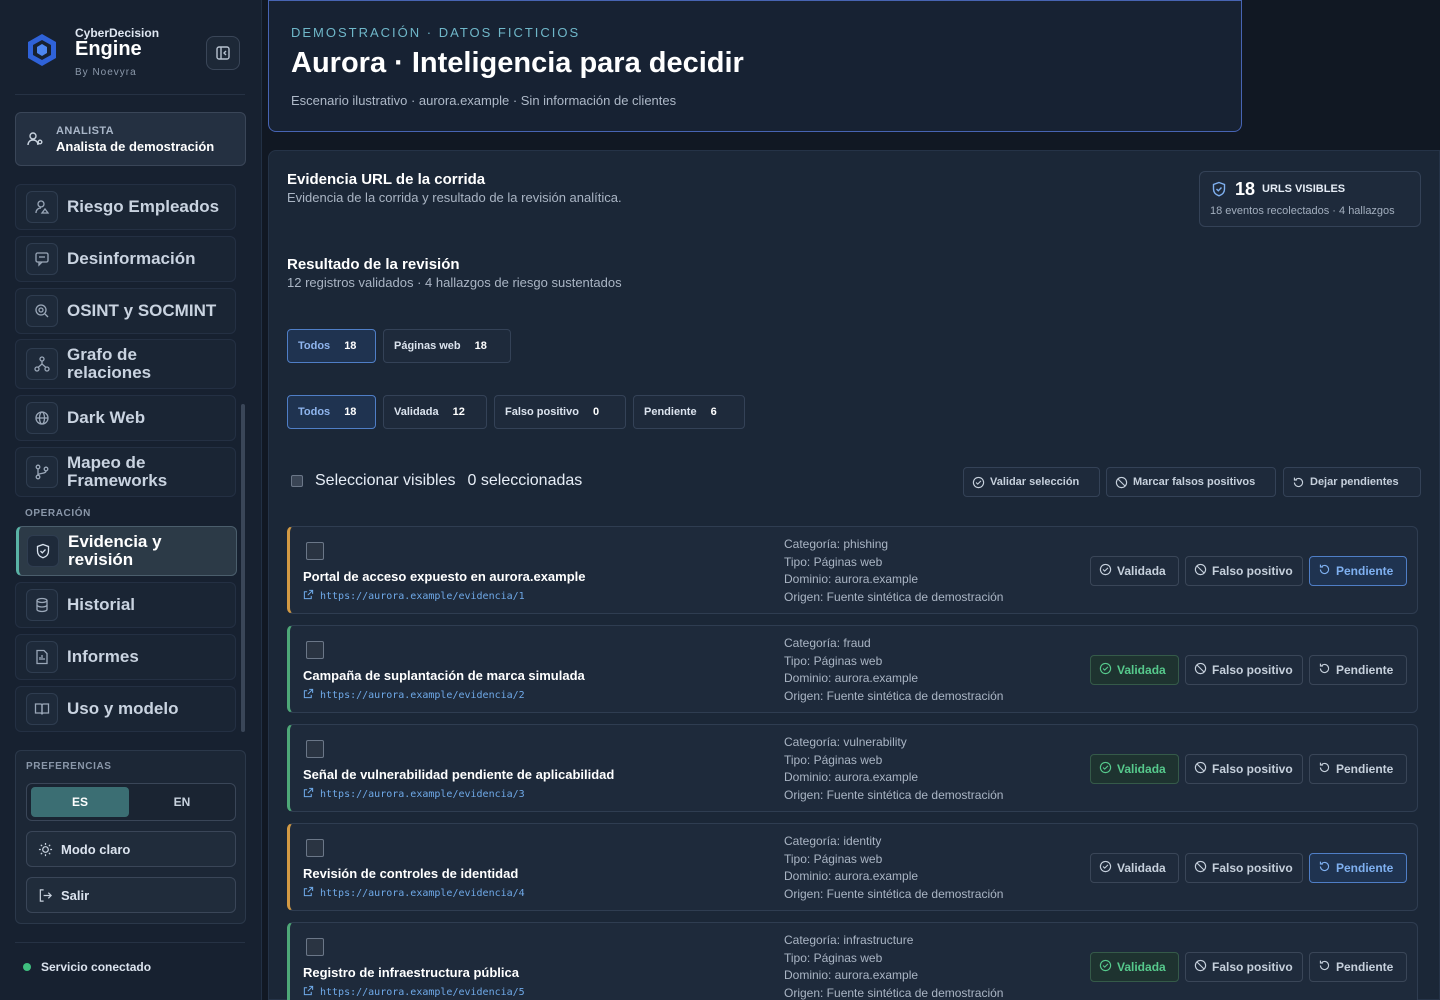 Image resolution: width=1440 pixels, height=1000 pixels. I want to click on sidebar-scrollbar, so click(243, 568).